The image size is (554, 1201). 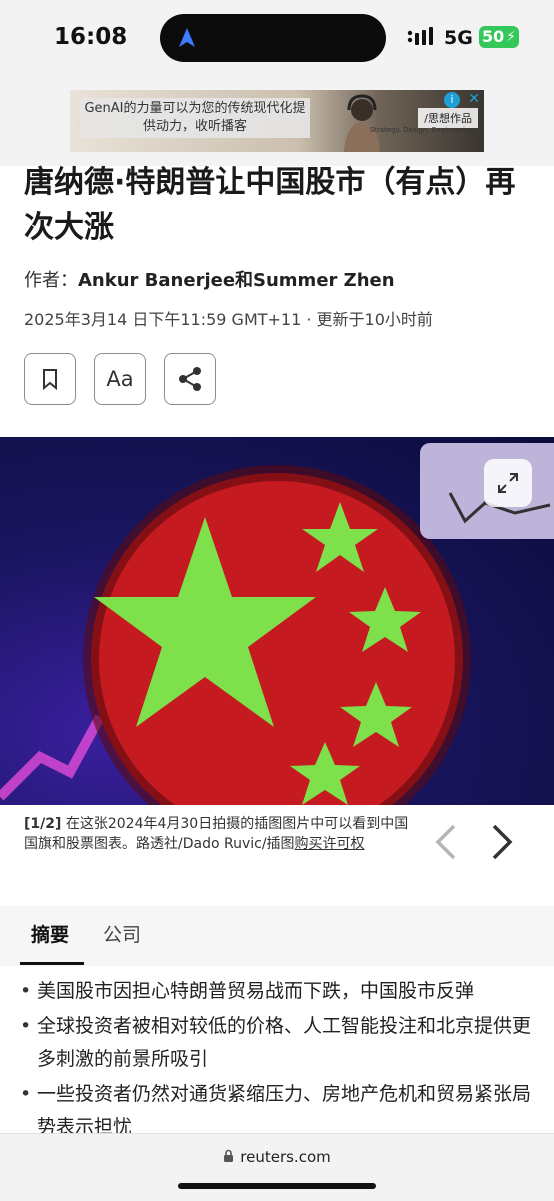 I want to click on license-link: 购买许可权, so click(x=330, y=844).